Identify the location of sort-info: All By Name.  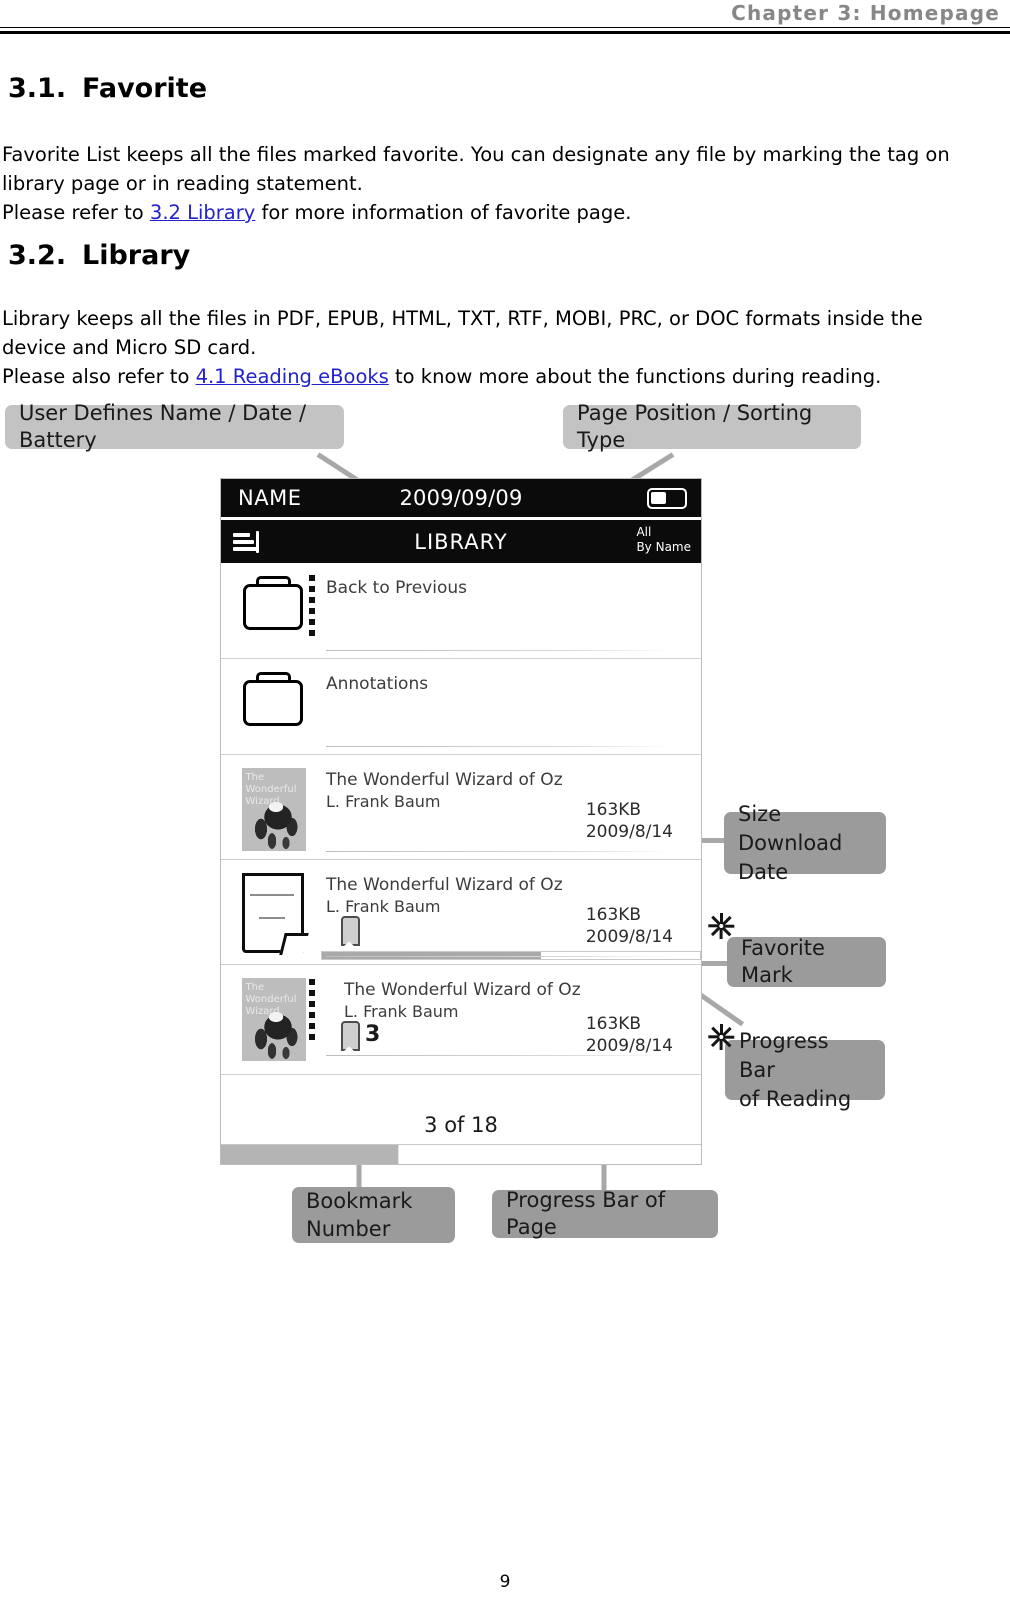
(663, 540).